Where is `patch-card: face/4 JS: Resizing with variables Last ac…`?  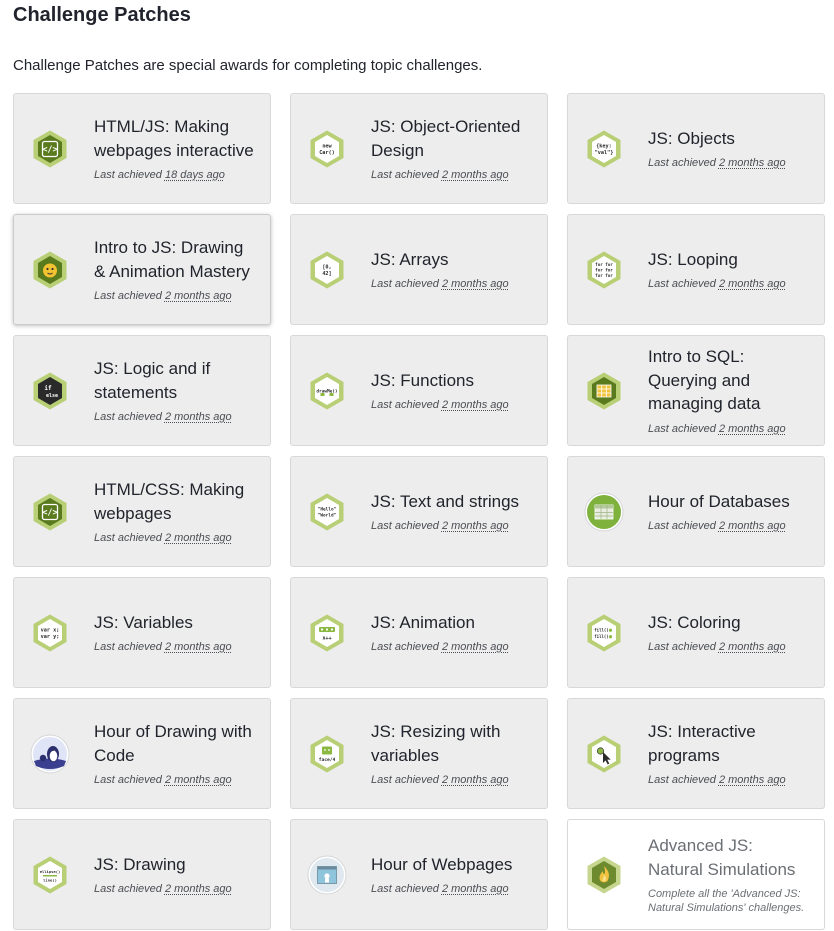 patch-card: face/4 JS: Resizing with variables Last ac… is located at coordinates (419, 753).